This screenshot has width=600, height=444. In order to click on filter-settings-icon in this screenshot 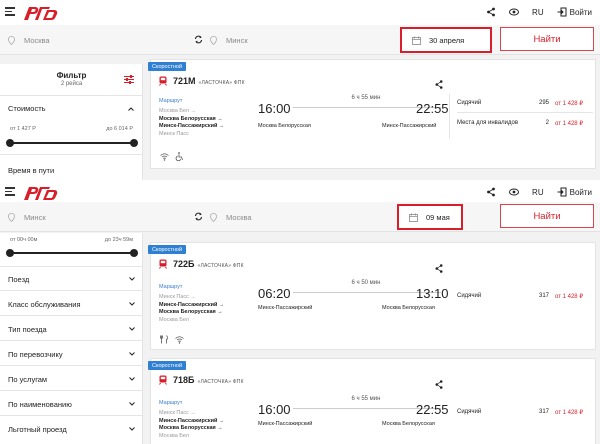, I will do `click(129, 79)`.